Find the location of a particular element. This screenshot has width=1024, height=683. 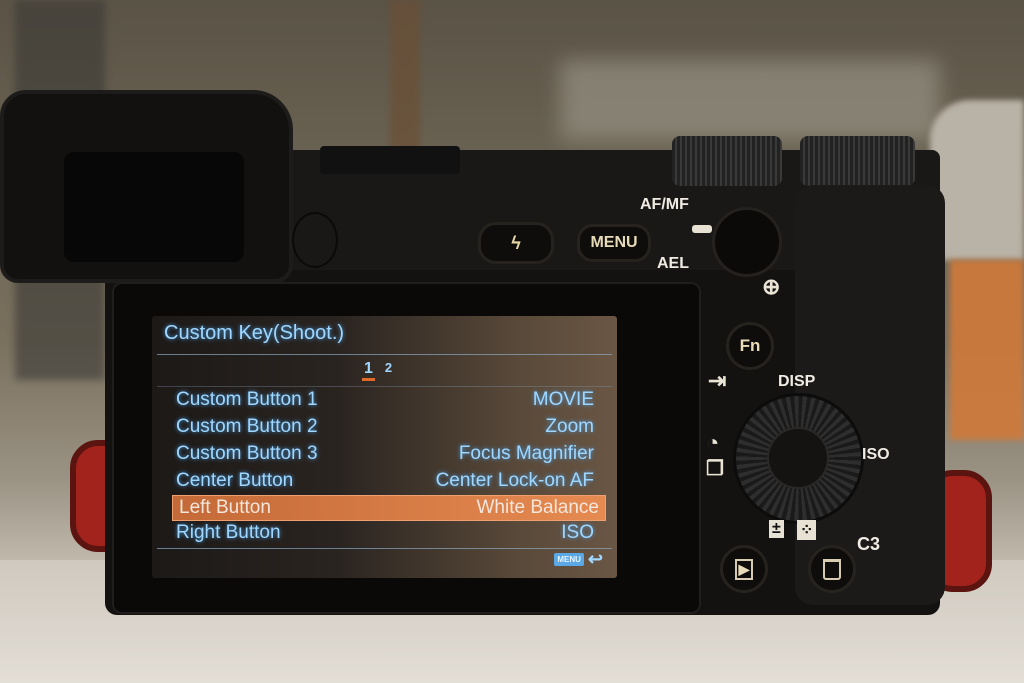

flash-button: ϟ is located at coordinates (516, 243).